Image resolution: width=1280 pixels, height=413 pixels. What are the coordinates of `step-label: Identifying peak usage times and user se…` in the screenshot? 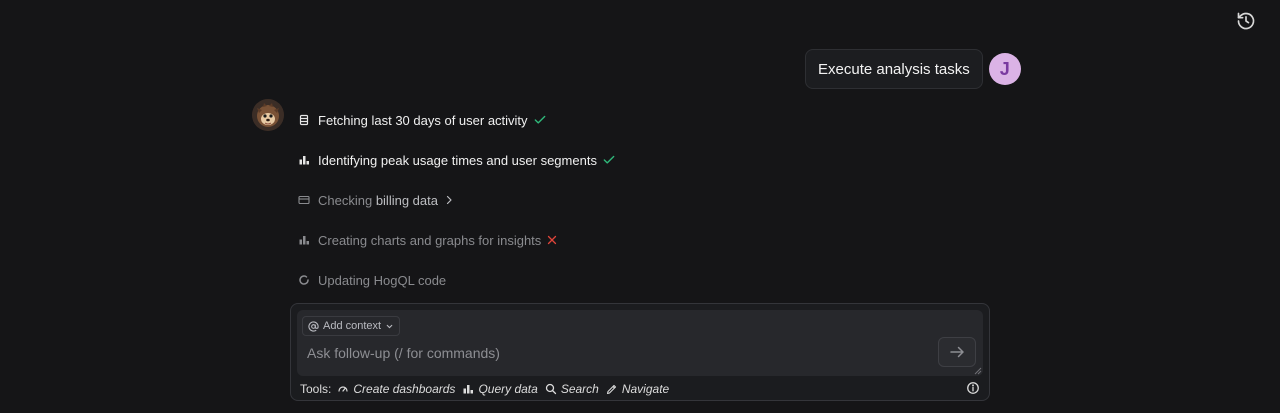 It's located at (457, 160).